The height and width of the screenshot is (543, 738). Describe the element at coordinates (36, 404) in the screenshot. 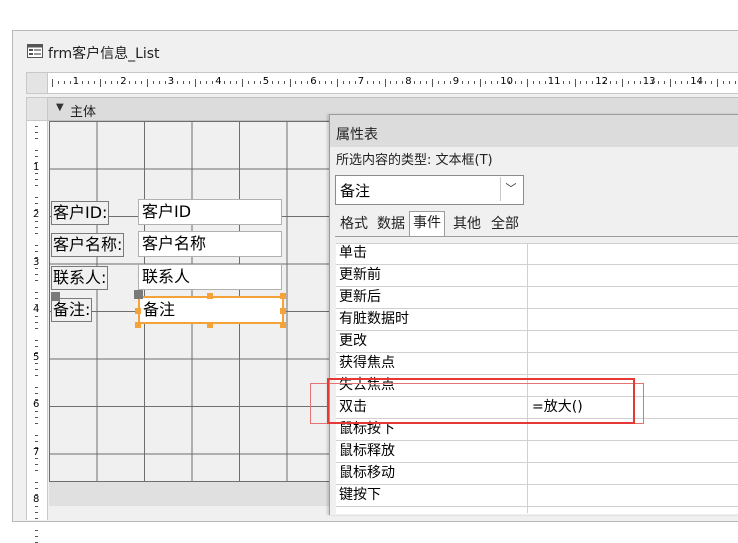

I see `ruler-number: 6` at that location.